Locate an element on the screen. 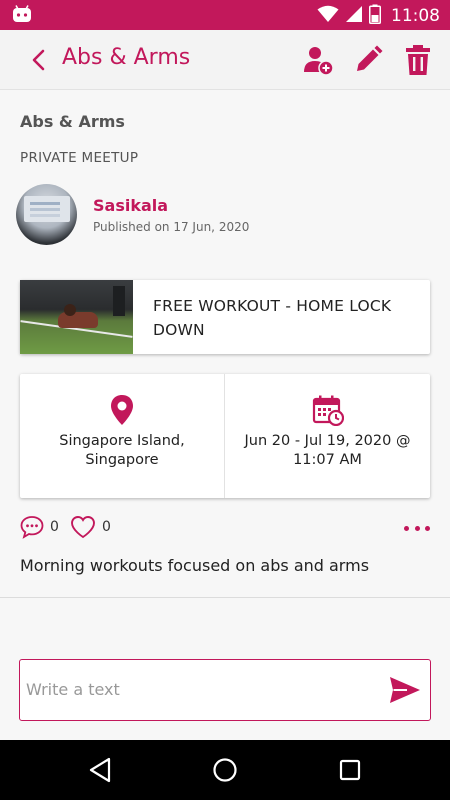  workout-card: FREE WORKOUT - HOME LOCK DOWN is located at coordinates (225, 317).